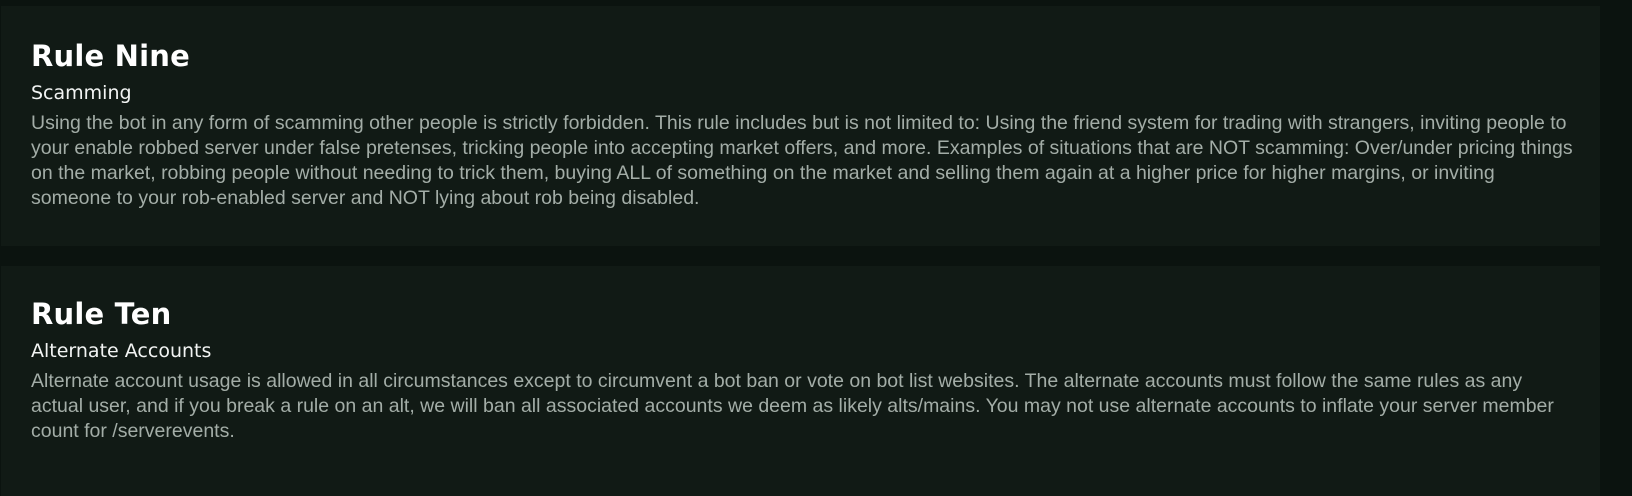 This screenshot has width=1632, height=496. Describe the element at coordinates (81, 93) in the screenshot. I see `rule-subtitle: Scamming` at that location.